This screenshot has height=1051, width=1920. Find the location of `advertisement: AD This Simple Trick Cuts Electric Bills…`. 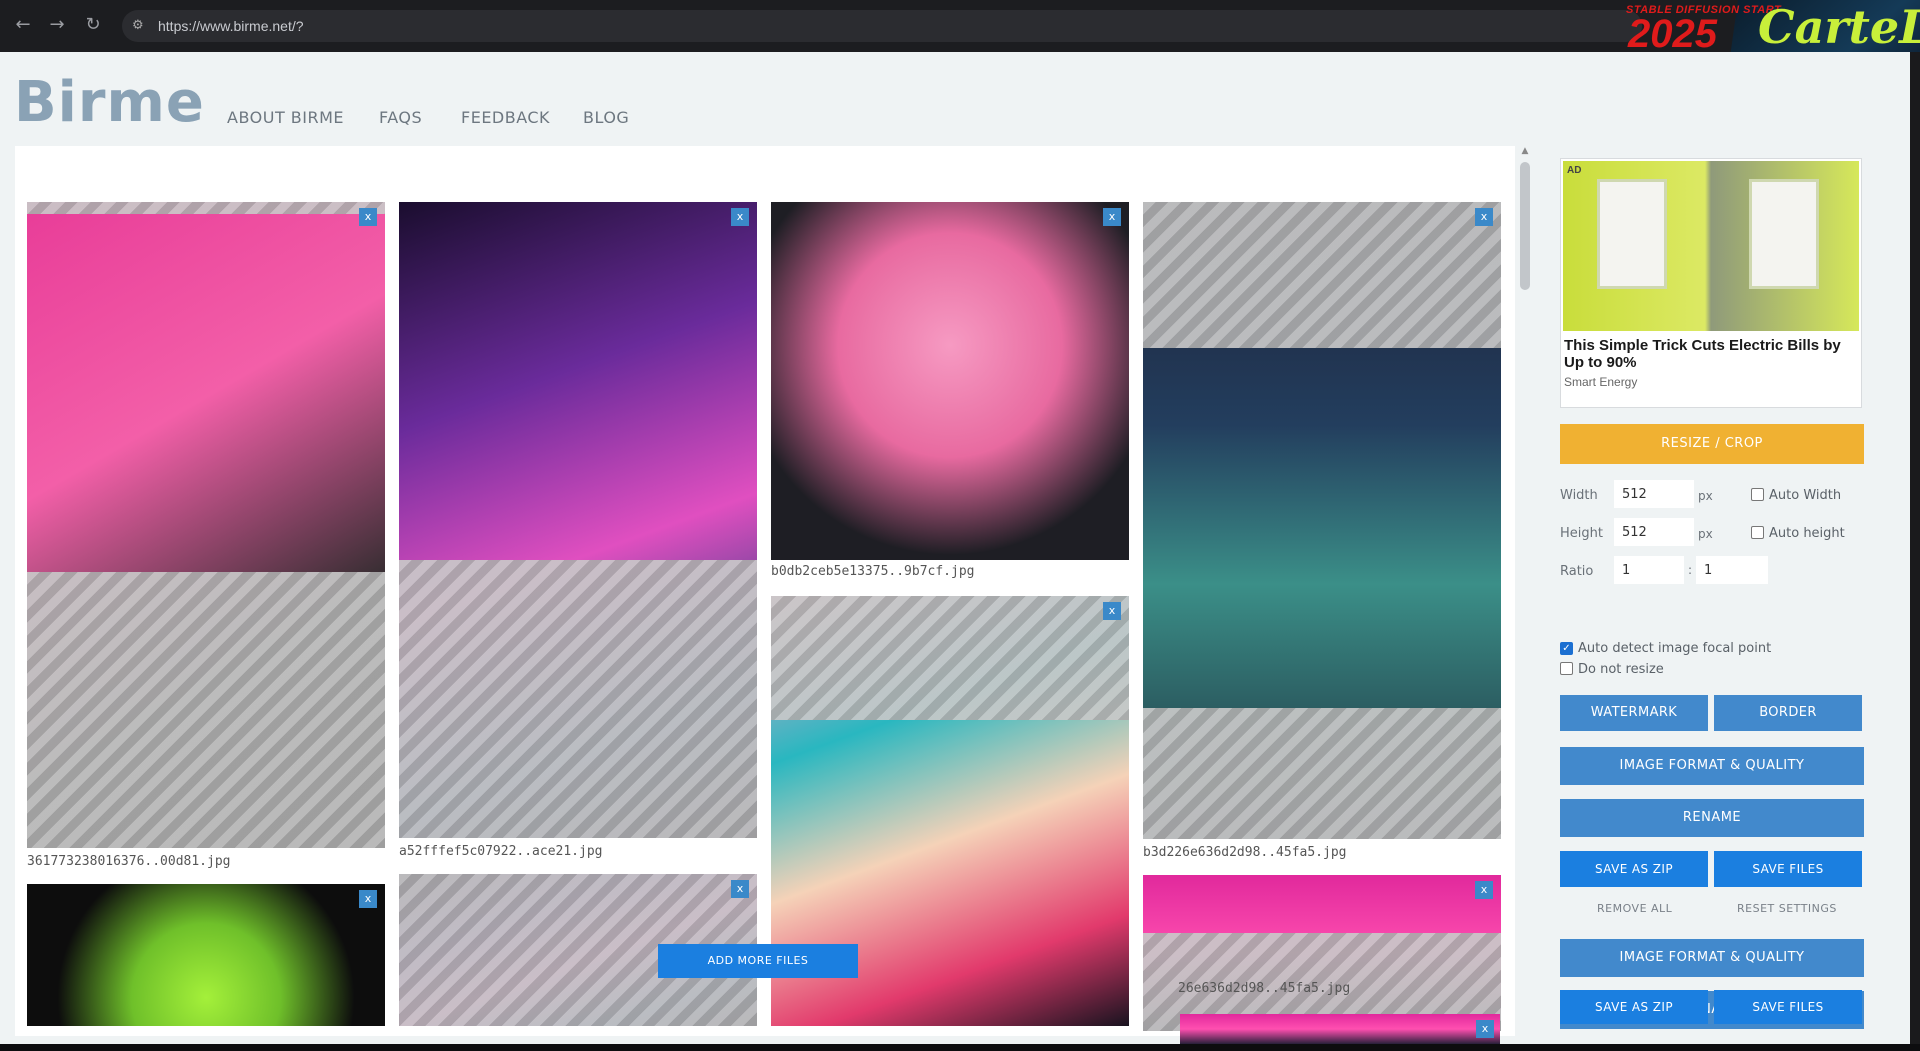

advertisement: AD This Simple Trick Cuts Electric Bills… is located at coordinates (1711, 283).